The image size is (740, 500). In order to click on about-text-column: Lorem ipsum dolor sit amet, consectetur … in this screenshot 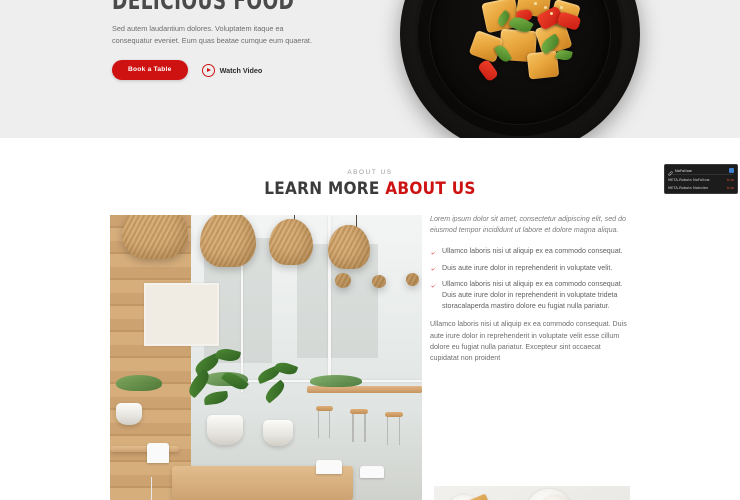, I will do `click(530, 289)`.